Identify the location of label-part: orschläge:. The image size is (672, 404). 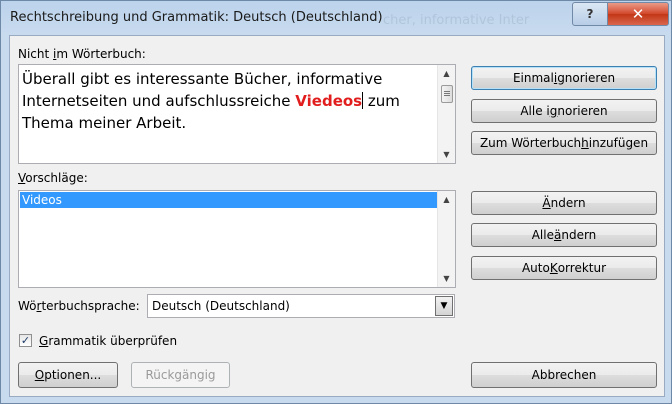
(56, 178).